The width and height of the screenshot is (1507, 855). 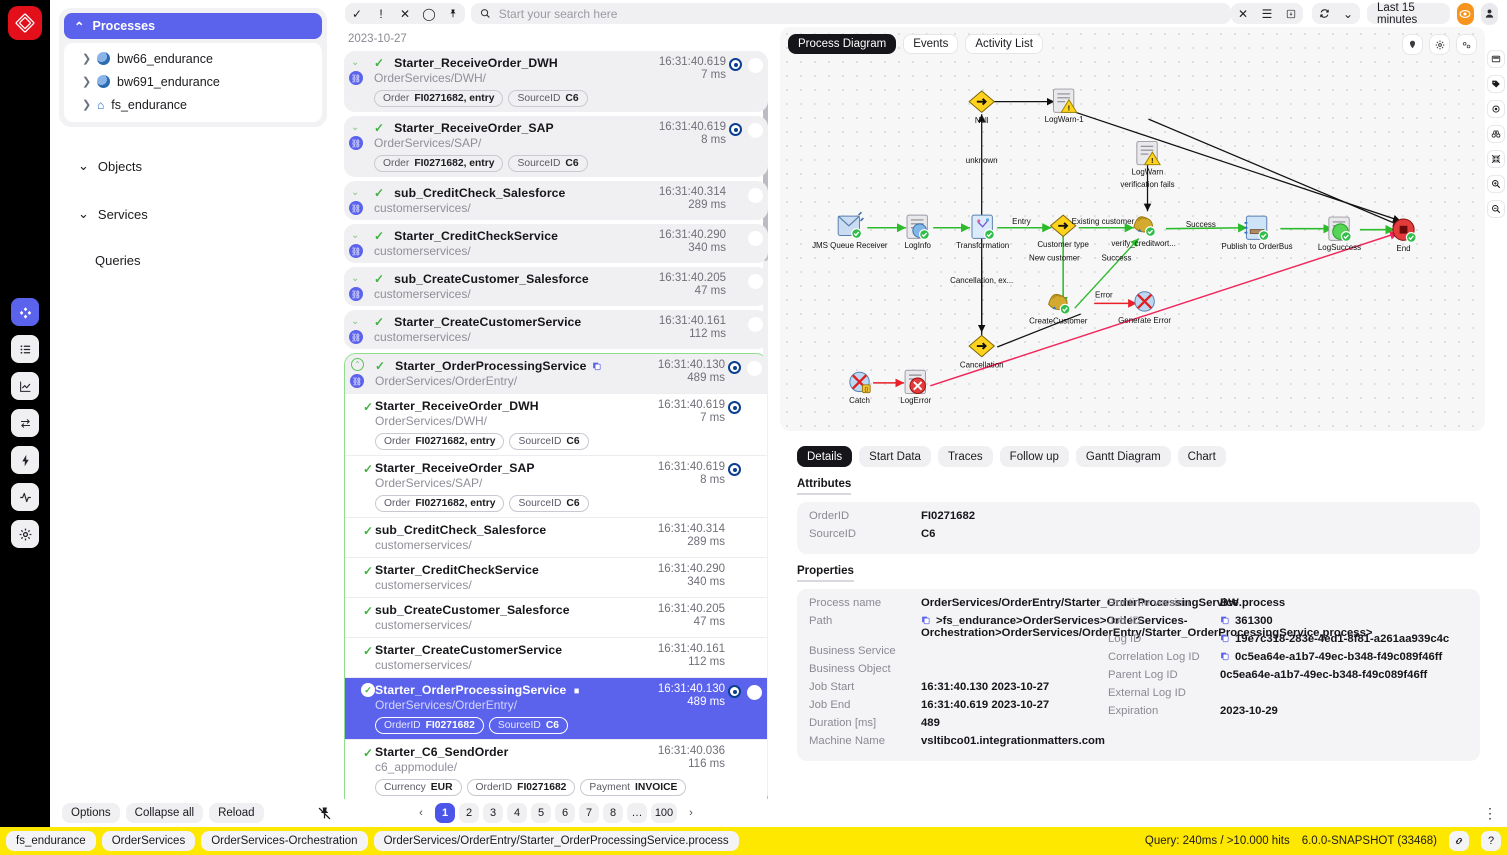 I want to click on diagram-node-loginfo, so click(x=918, y=227).